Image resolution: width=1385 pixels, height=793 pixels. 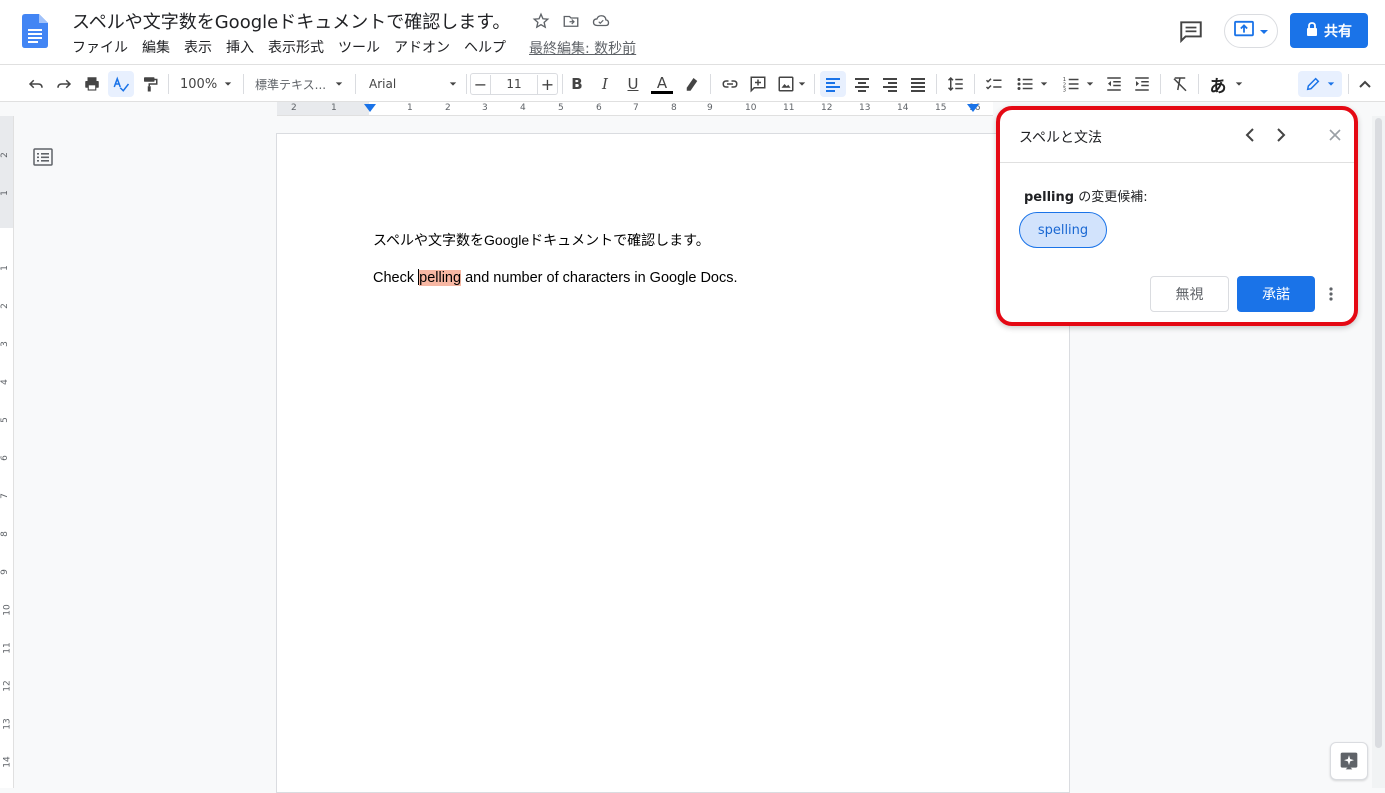 What do you see at coordinates (1078, 84) in the screenshot?
I see `numbered-list-icon: 123` at bounding box center [1078, 84].